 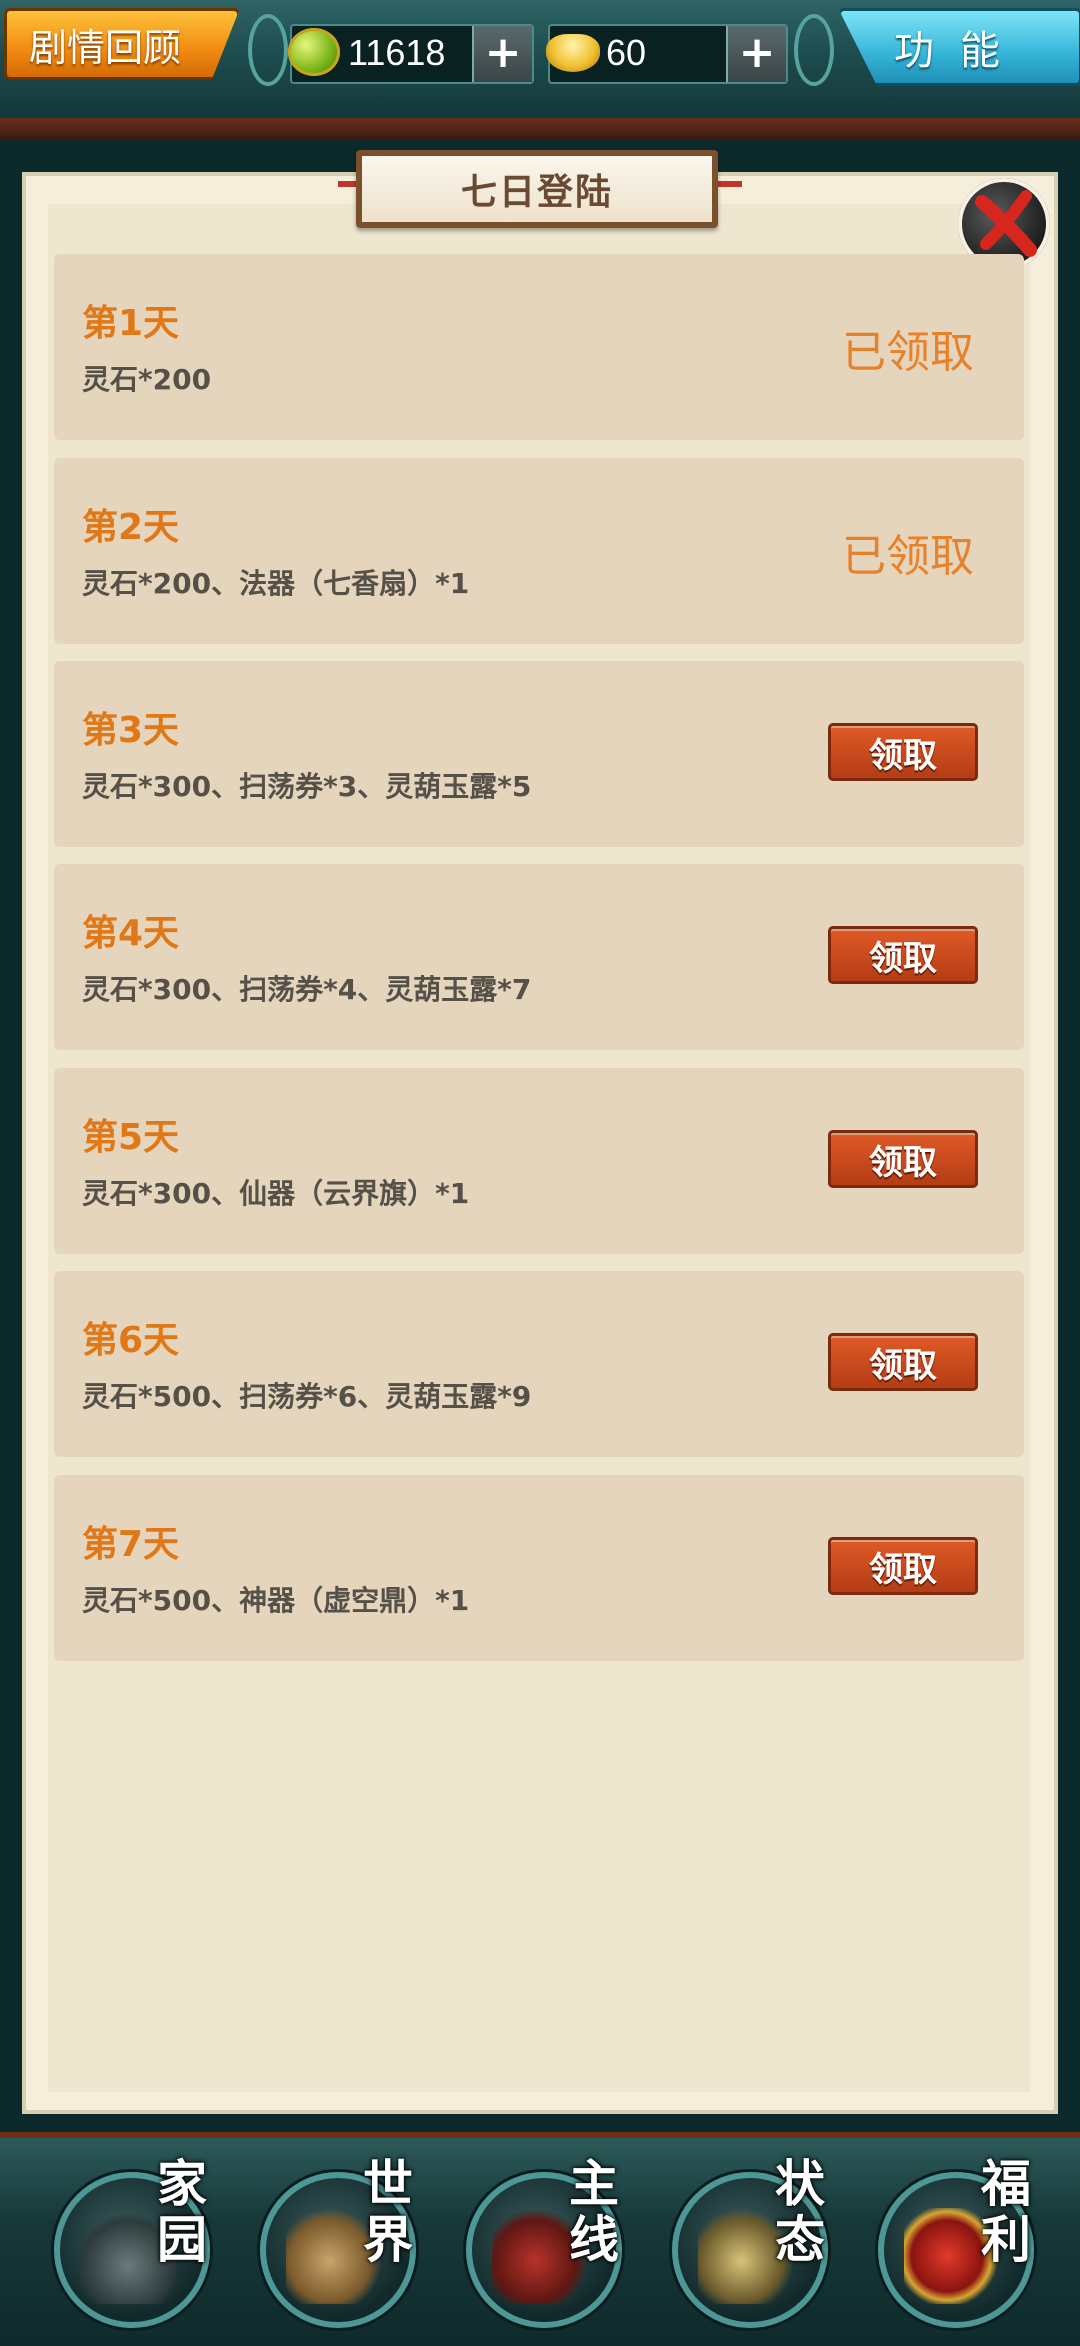 What do you see at coordinates (550, 2243) in the screenshot?
I see `nav-main-quest: 主线` at bounding box center [550, 2243].